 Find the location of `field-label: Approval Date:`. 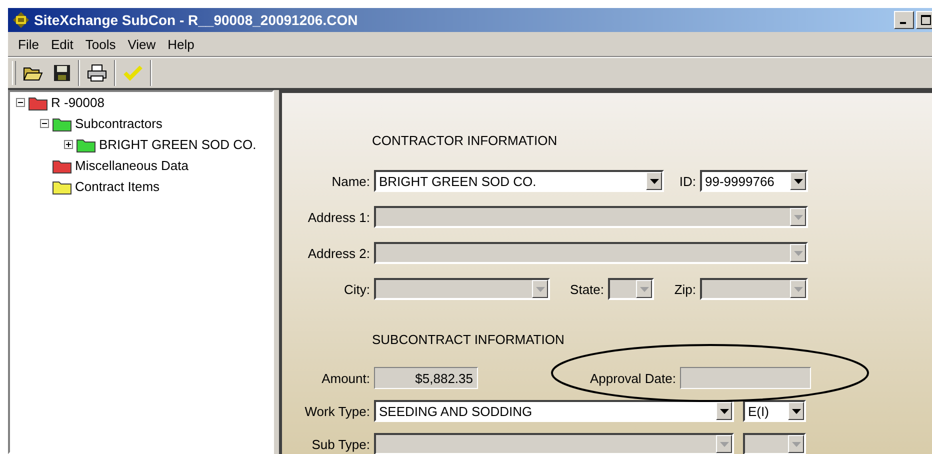

field-label: Approval Date: is located at coordinates (633, 378).